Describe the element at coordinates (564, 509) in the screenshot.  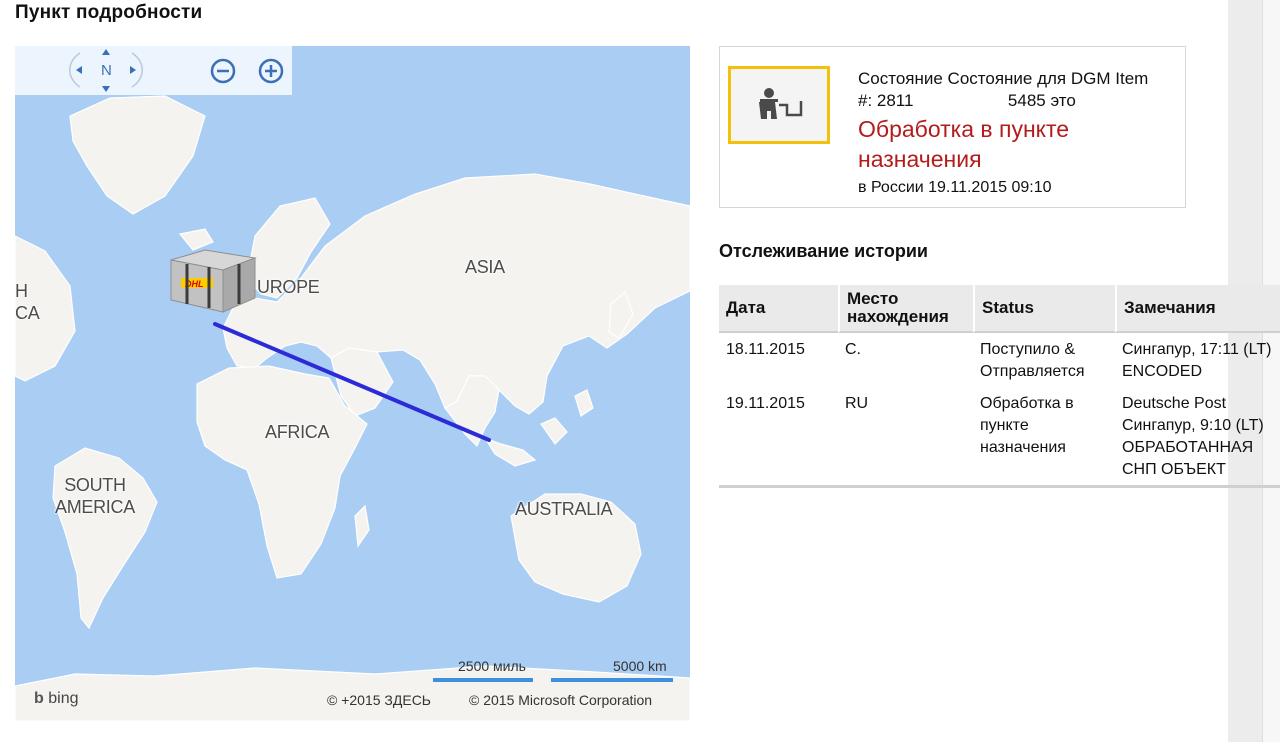
I see `map-label-australia: AUSTRALIA` at that location.